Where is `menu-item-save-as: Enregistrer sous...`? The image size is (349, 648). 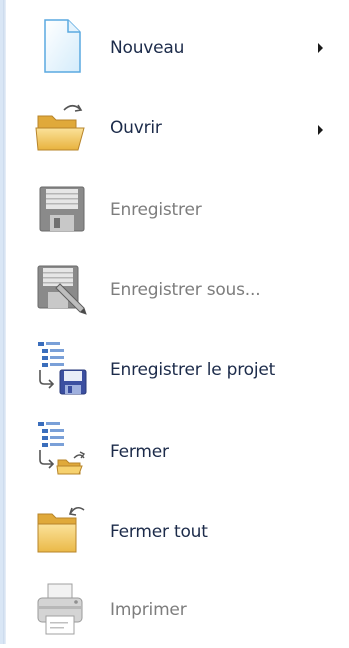
menu-item-save-as: Enregistrer sous... is located at coordinates (174, 288).